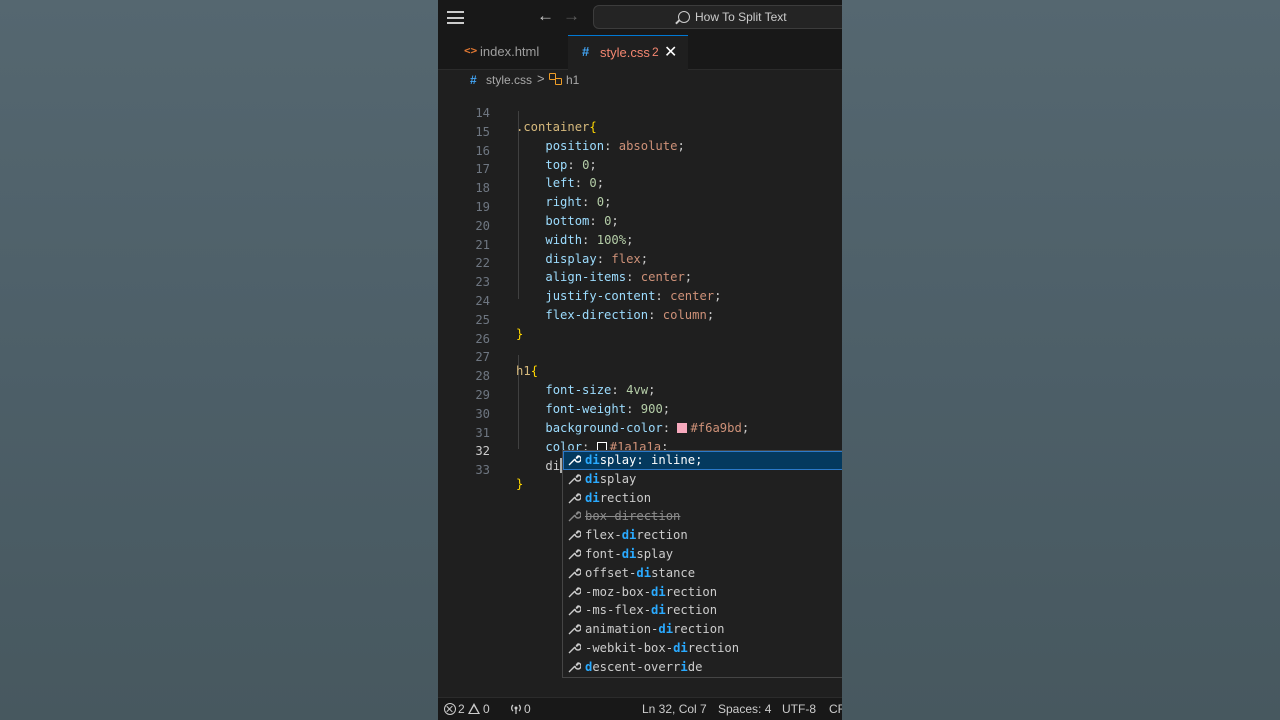 The width and height of the screenshot is (1280, 720). What do you see at coordinates (640, 708) in the screenshot?
I see `status-bar: 2 0 0 Ln 32, Col 7 Spaces: 4 UTF-8 CR` at bounding box center [640, 708].